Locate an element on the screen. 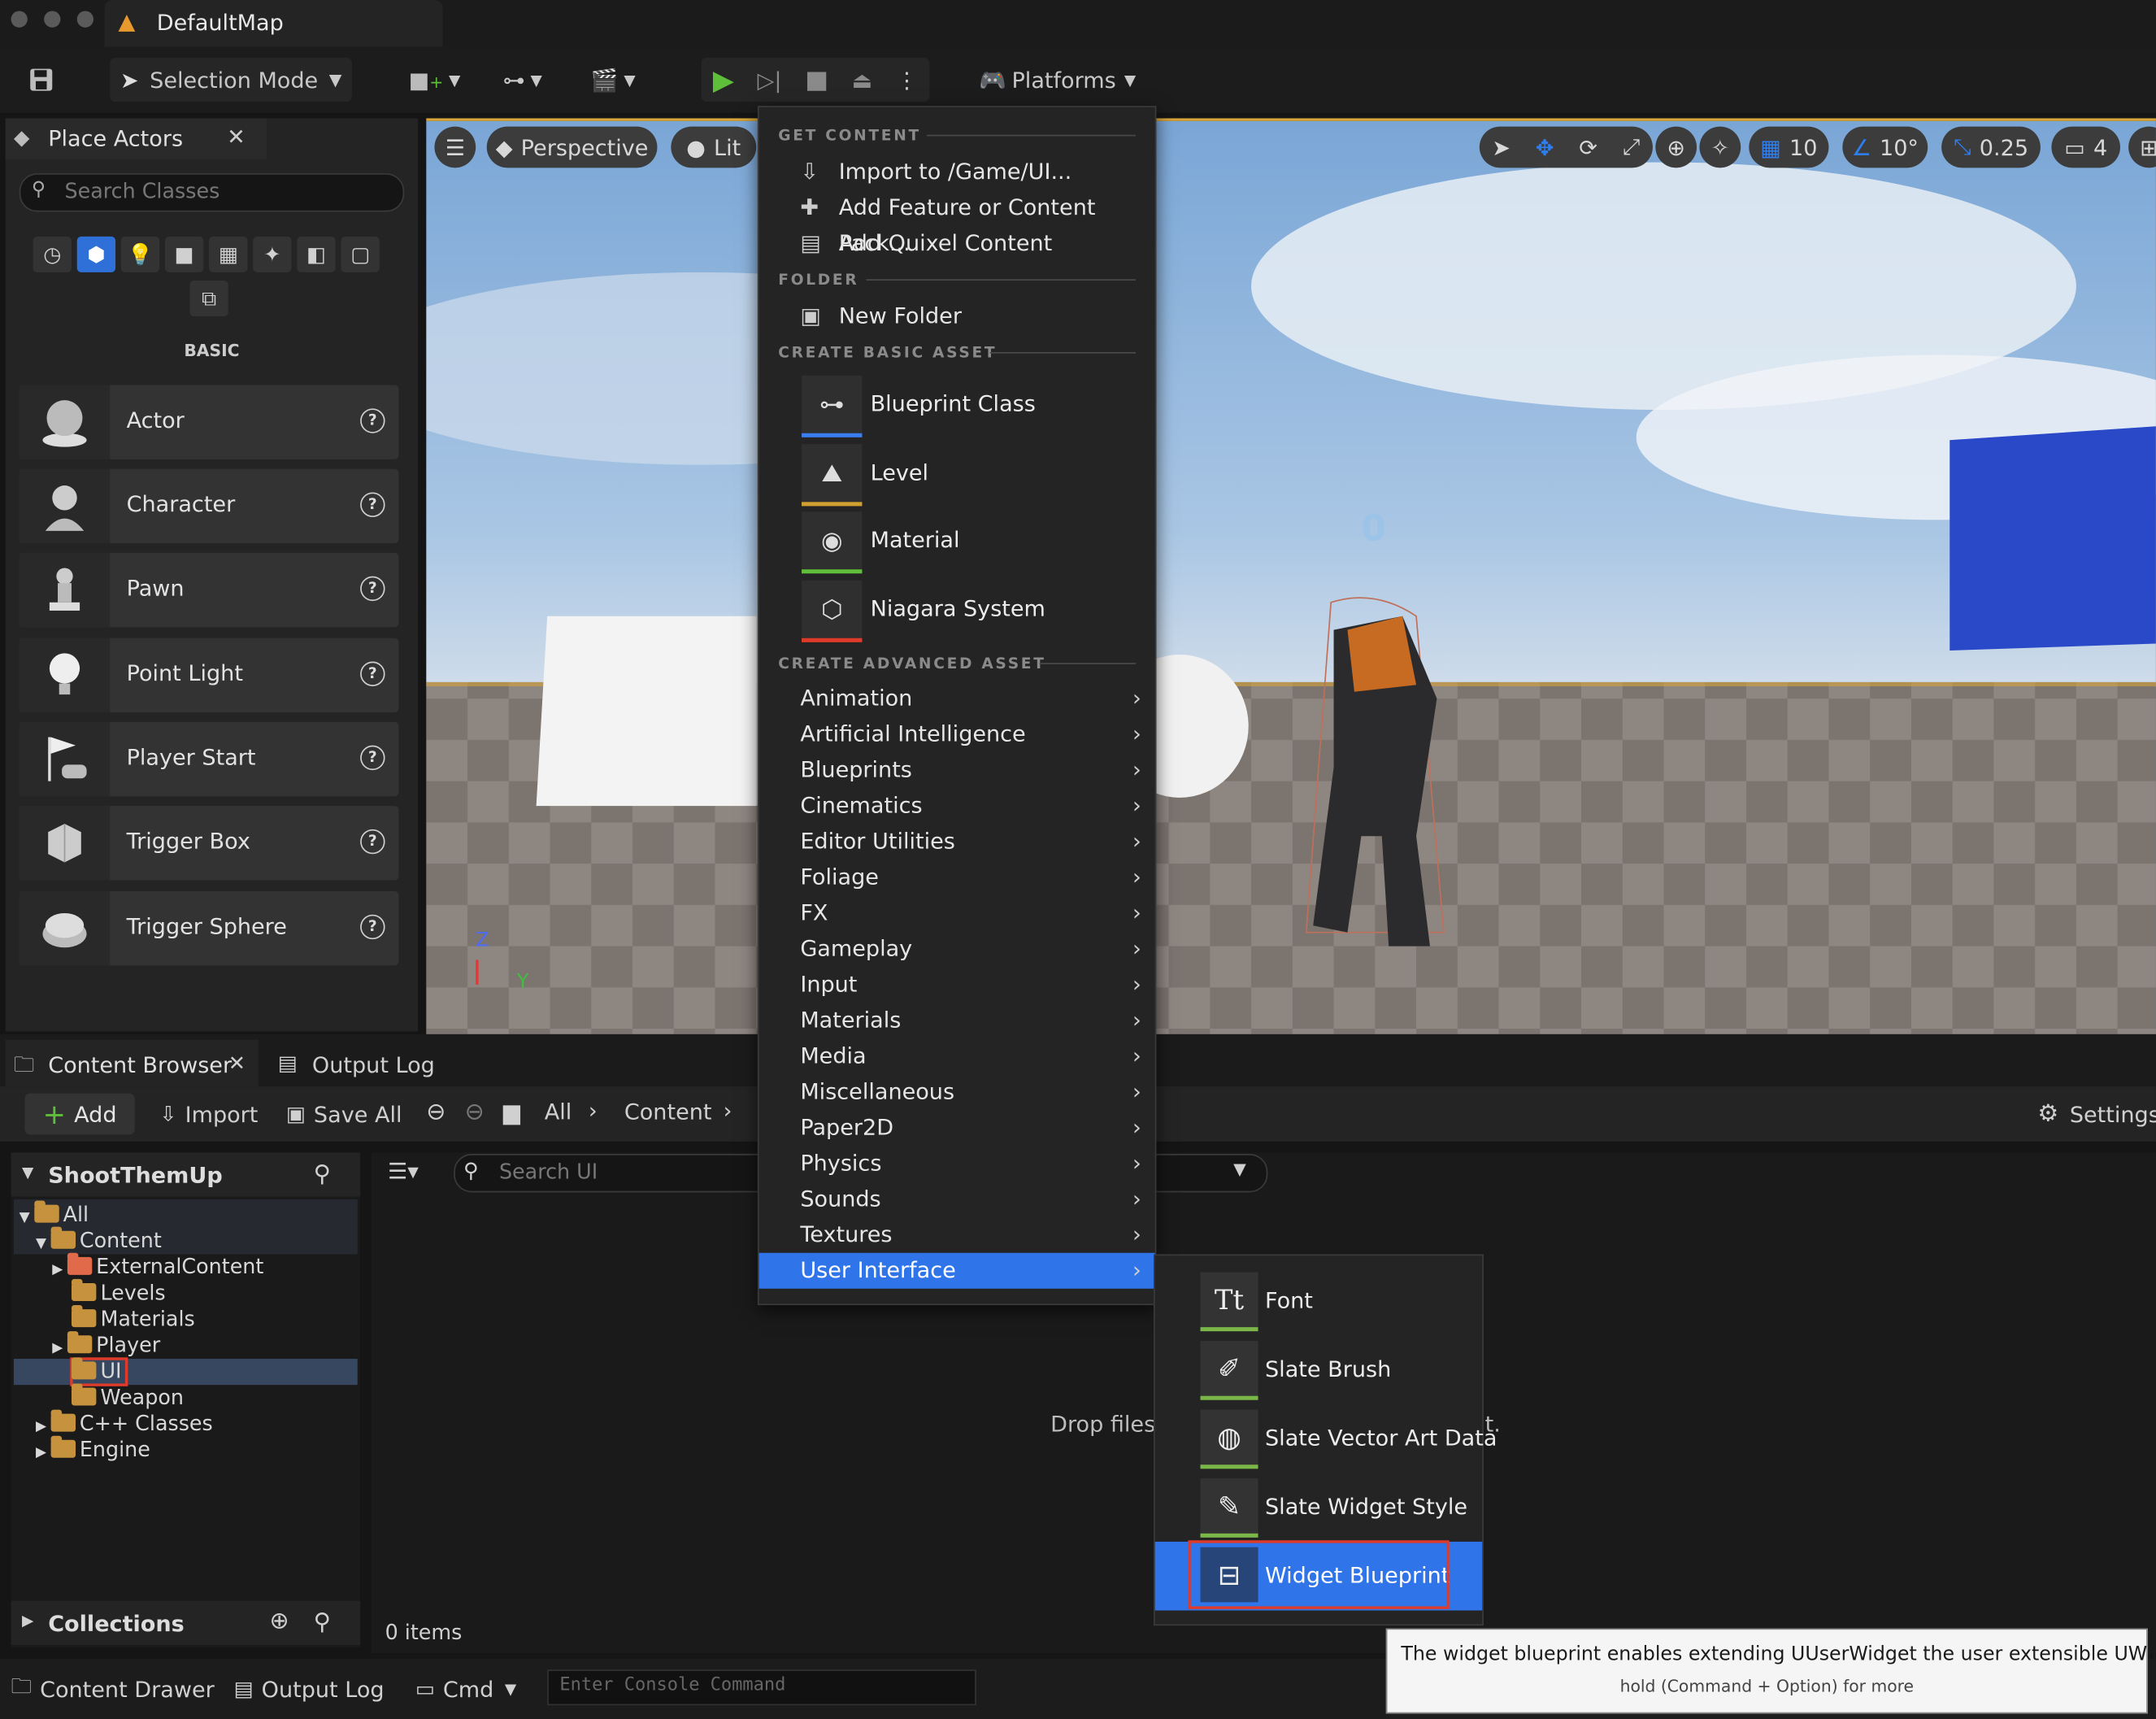  close-window-button is located at coordinates (19, 19).